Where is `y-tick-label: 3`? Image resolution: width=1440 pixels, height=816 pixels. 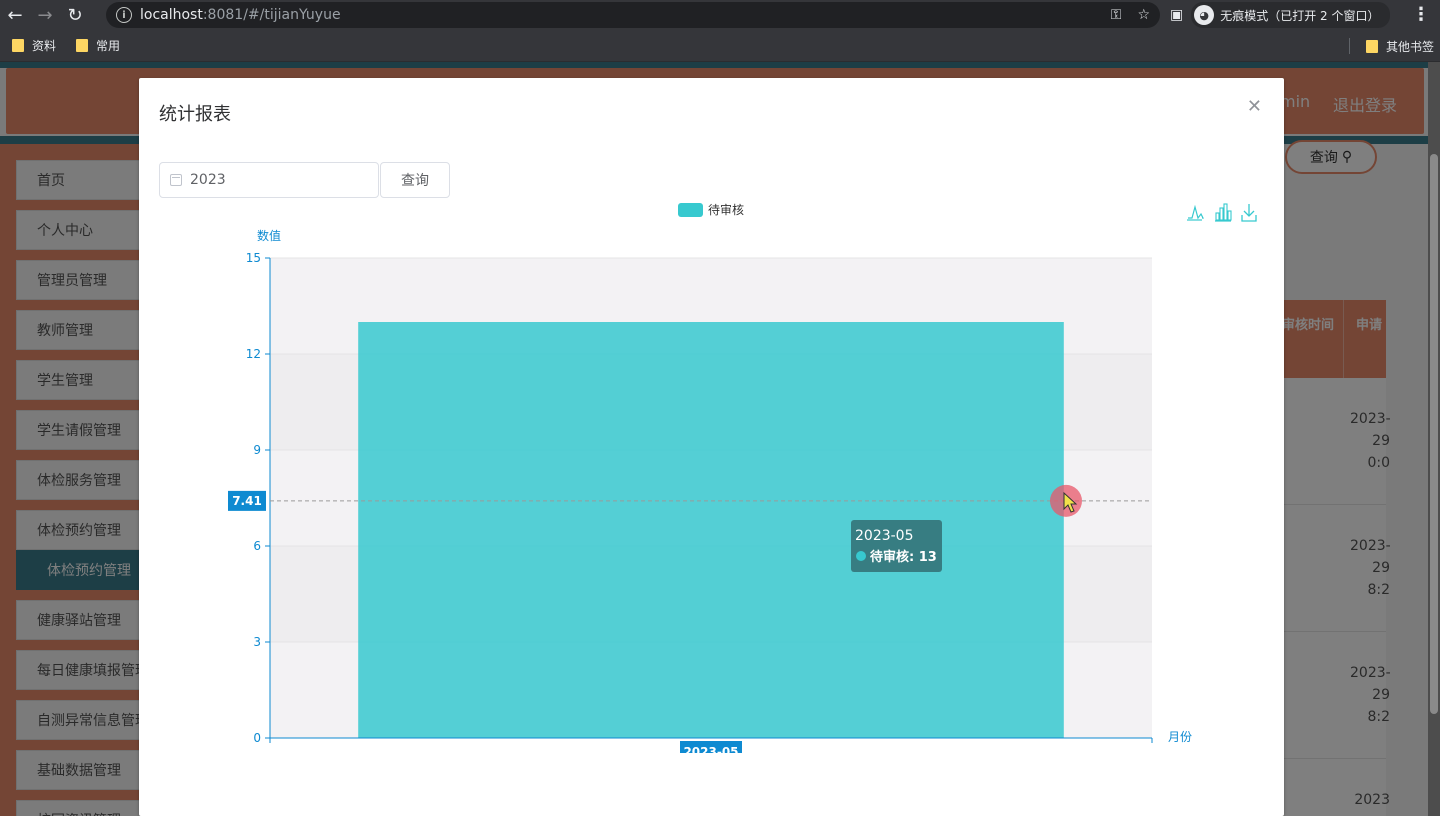
y-tick-label: 3 is located at coordinates (257, 642).